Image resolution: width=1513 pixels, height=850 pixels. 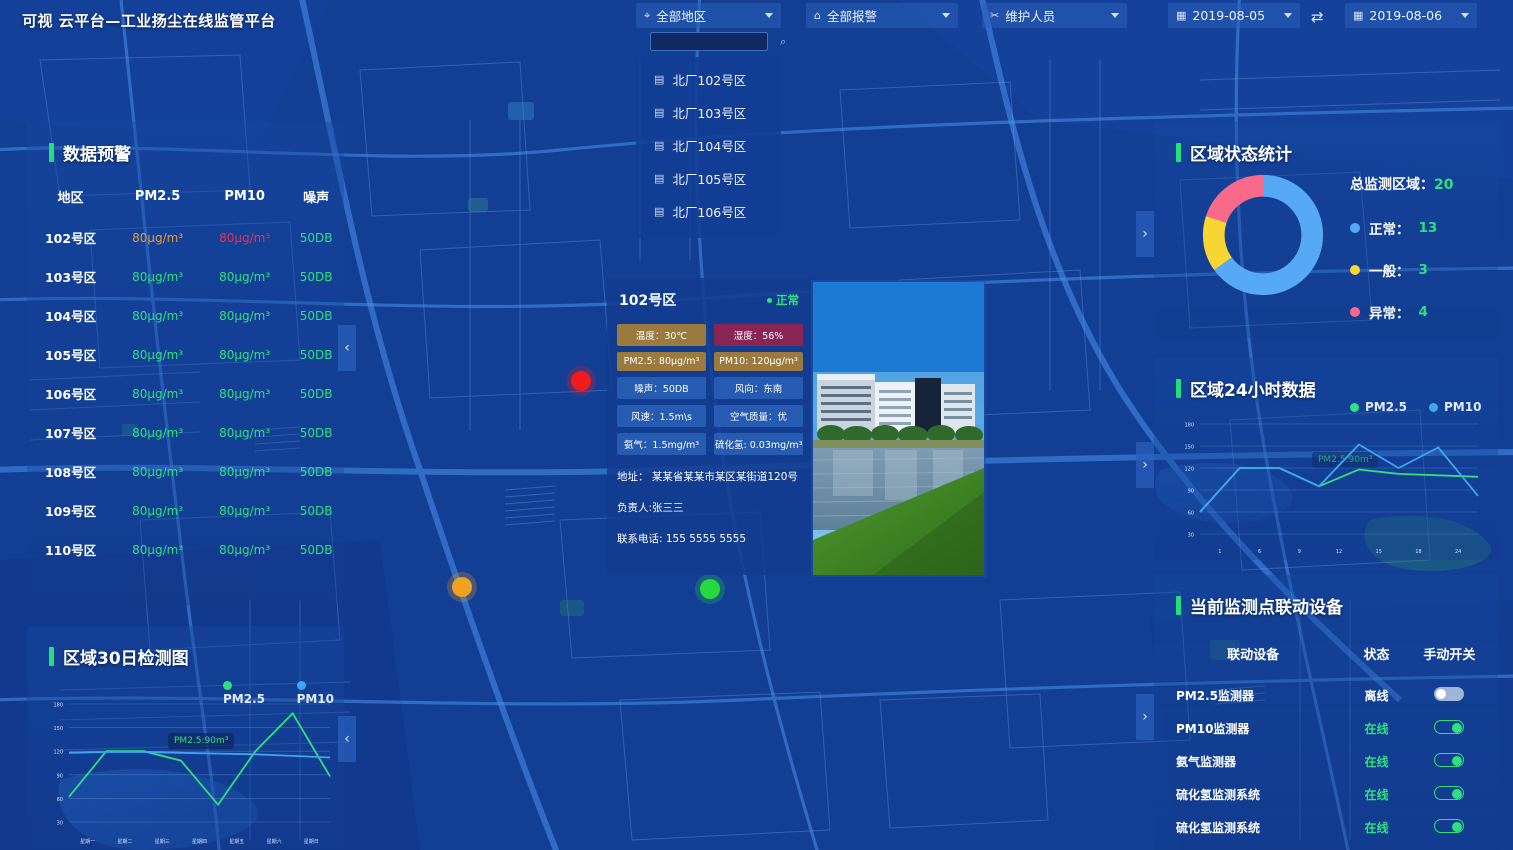 What do you see at coordinates (1423, 270) in the screenshot?
I see `status-legend-value: 3` at bounding box center [1423, 270].